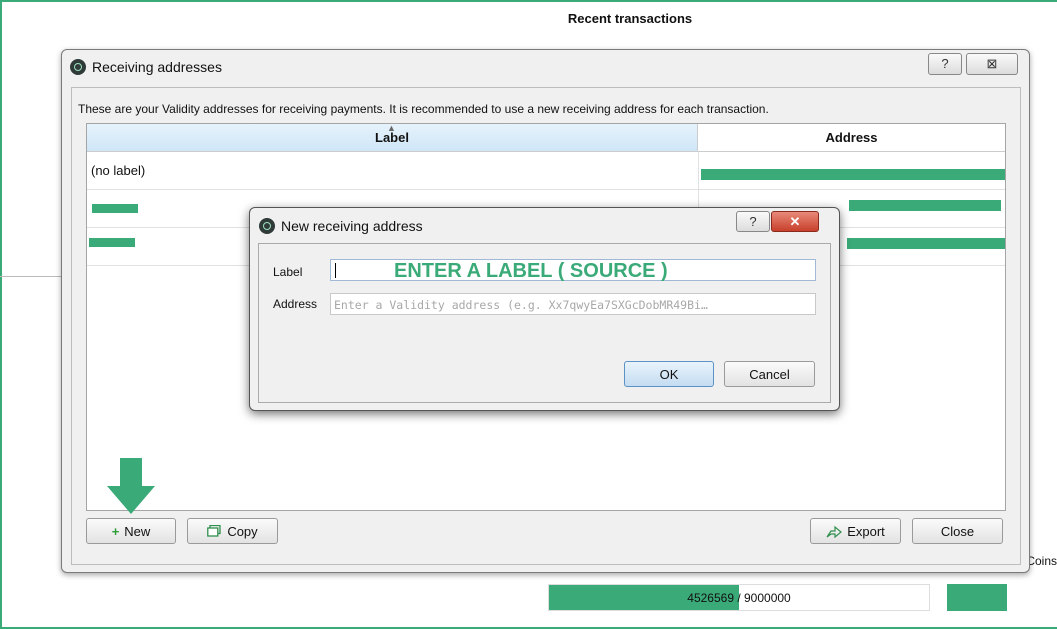 This screenshot has width=1057, height=629. What do you see at coordinates (866, 531) in the screenshot?
I see `export-button-label: Export` at bounding box center [866, 531].